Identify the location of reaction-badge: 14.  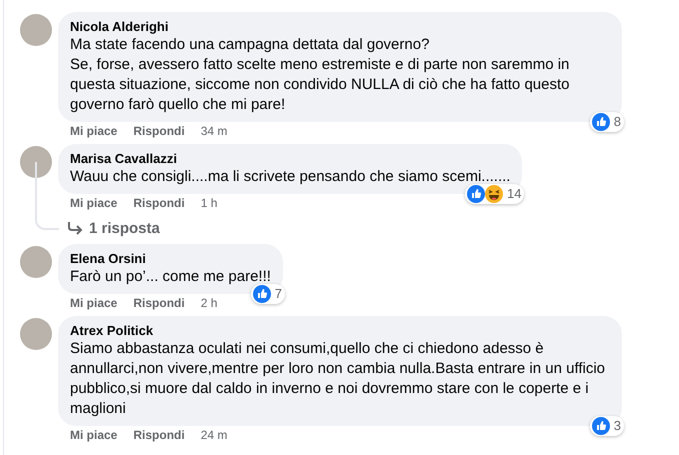
(494, 194).